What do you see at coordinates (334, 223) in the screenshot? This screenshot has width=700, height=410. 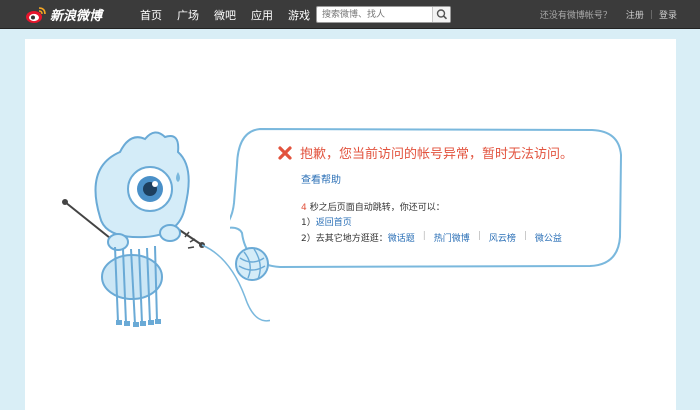 I see `back-home-link: 返回首页` at bounding box center [334, 223].